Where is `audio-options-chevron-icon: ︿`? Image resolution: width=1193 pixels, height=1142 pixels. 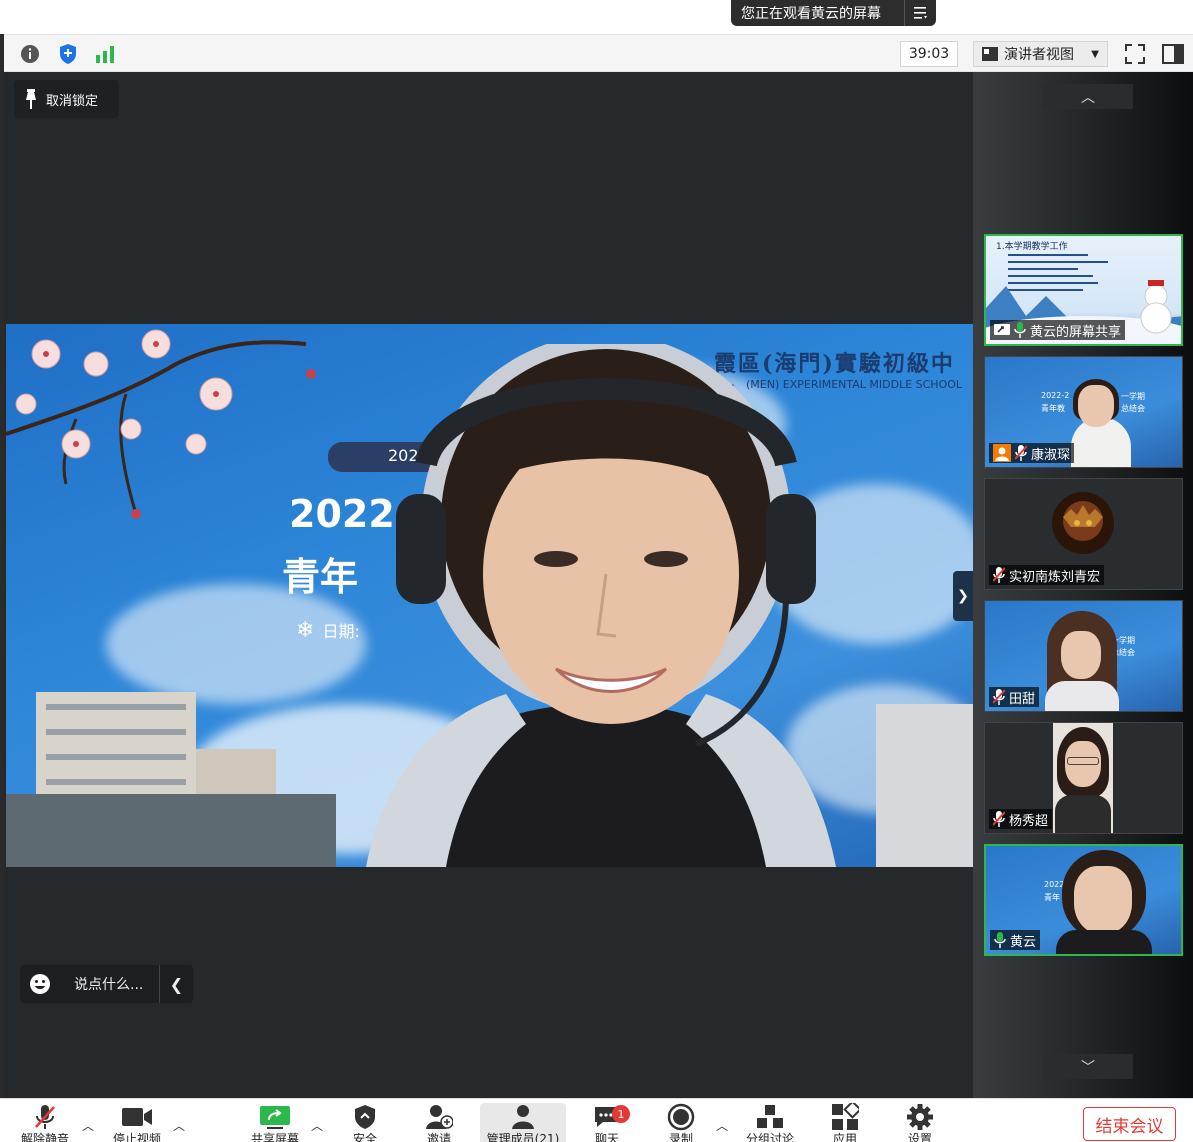 audio-options-chevron-icon: ︿ is located at coordinates (88, 1125).